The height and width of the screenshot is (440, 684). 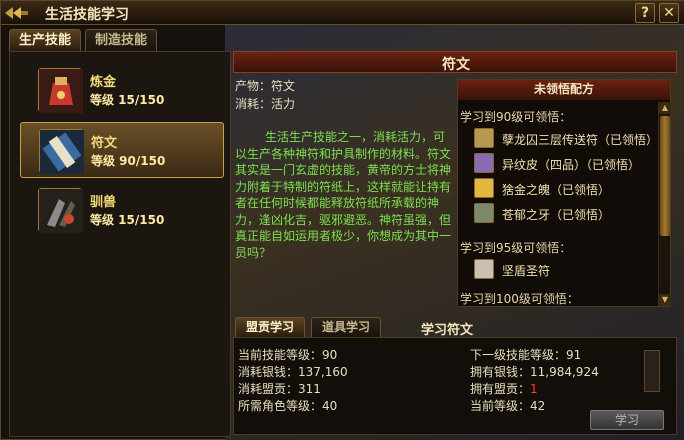 I want to click on tab-contribution-learn: 盟贡学习, so click(x=270, y=327).